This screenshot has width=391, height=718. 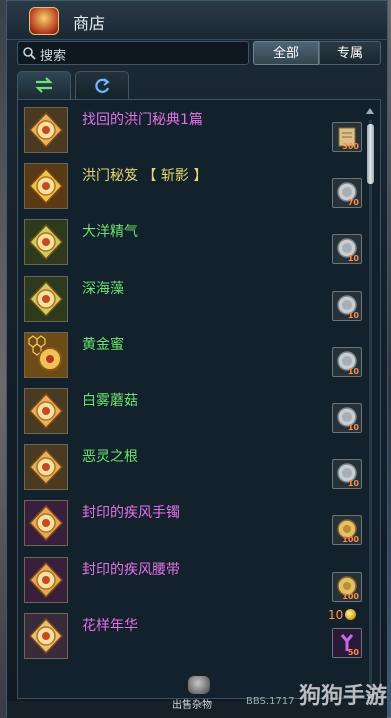 What do you see at coordinates (190, 357) in the screenshot?
I see `list-item: 黄金蜜 10` at bounding box center [190, 357].